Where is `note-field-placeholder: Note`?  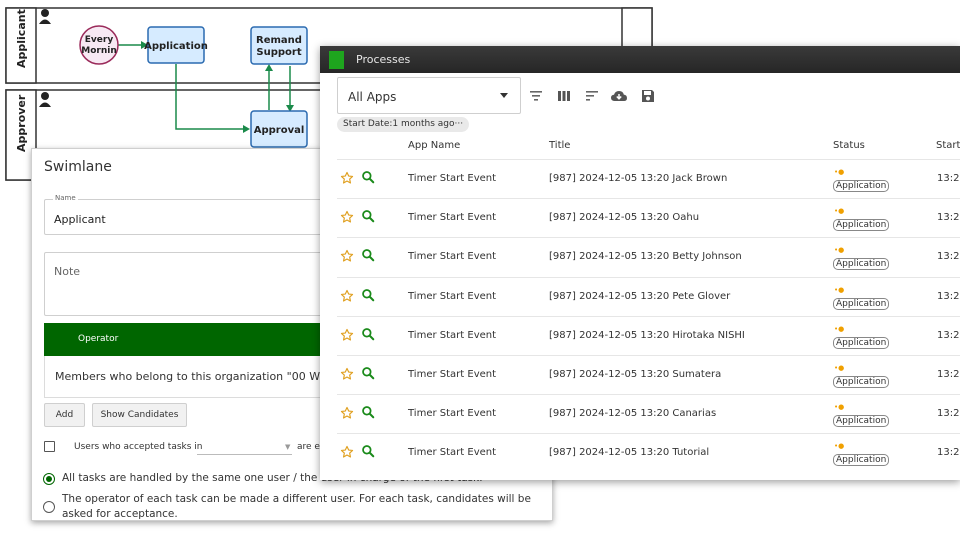 note-field-placeholder: Note is located at coordinates (67, 271).